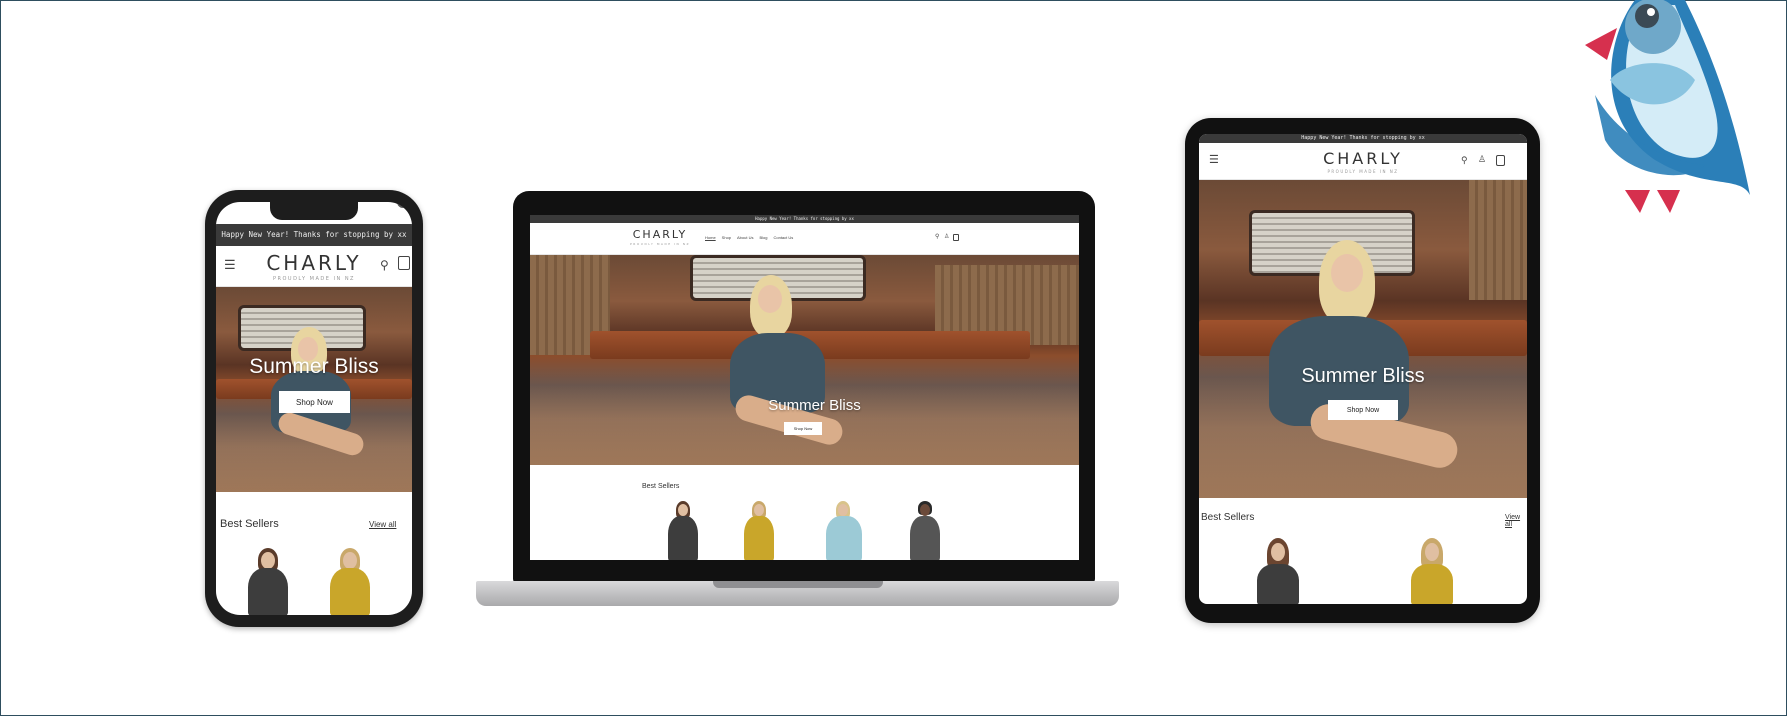 This screenshot has width=1787, height=716. I want to click on nav-item-blog: Blog, so click(763, 237).